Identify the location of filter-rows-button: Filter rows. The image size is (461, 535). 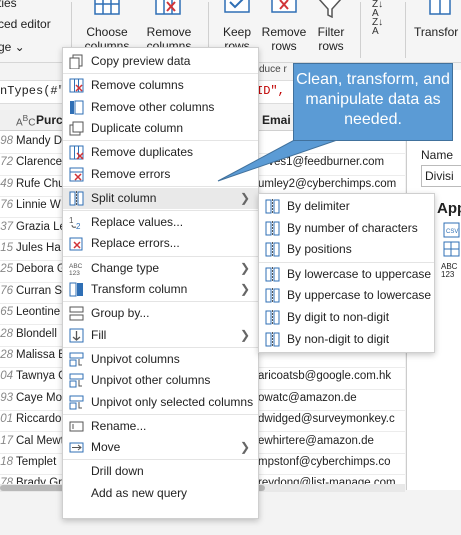
(331, 30).